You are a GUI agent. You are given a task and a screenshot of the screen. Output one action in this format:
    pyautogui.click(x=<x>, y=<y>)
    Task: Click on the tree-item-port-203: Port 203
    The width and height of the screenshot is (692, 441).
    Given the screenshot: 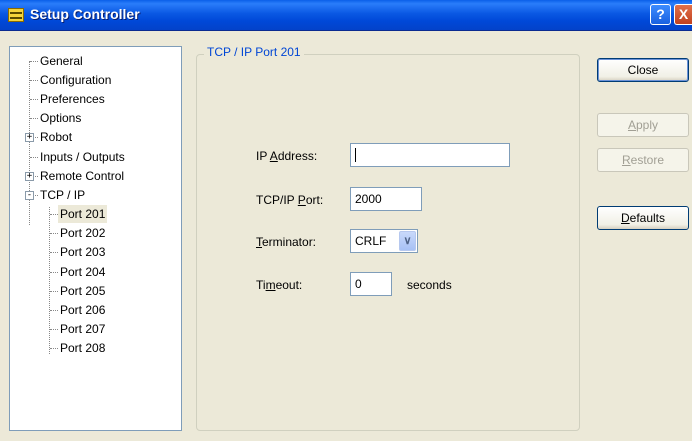 What is the action you would take?
    pyautogui.click(x=82, y=252)
    